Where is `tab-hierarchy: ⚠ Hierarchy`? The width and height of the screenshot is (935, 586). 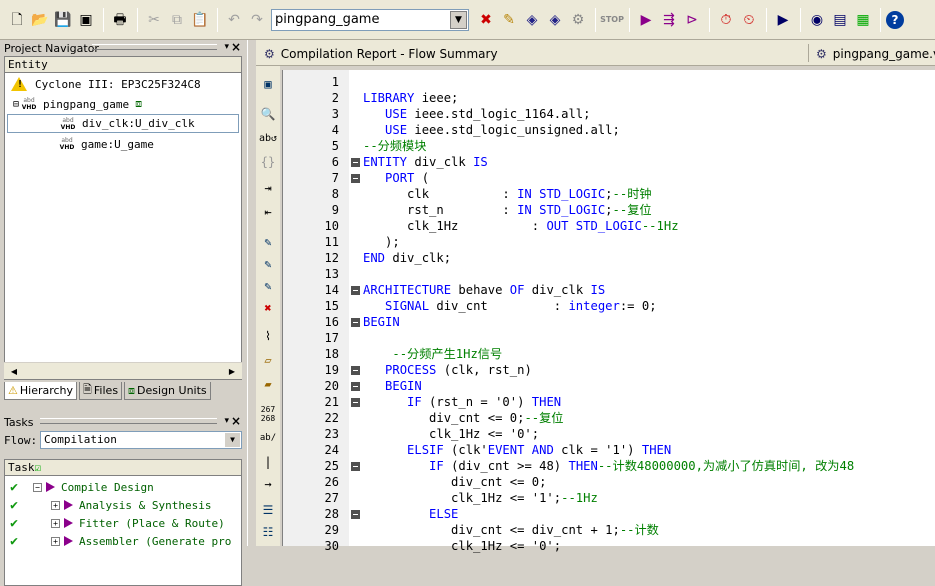 tab-hierarchy: ⚠ Hierarchy is located at coordinates (41, 391).